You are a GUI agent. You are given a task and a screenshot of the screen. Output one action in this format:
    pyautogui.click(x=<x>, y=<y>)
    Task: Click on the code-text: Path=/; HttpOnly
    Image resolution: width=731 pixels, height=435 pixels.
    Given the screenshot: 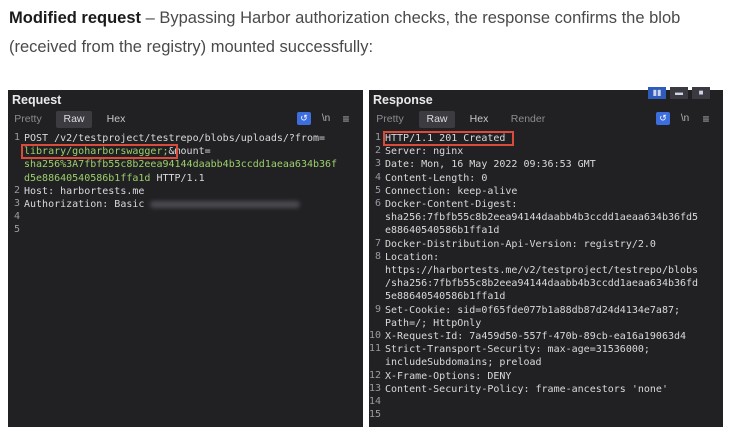 What is the action you would take?
    pyautogui.click(x=433, y=323)
    